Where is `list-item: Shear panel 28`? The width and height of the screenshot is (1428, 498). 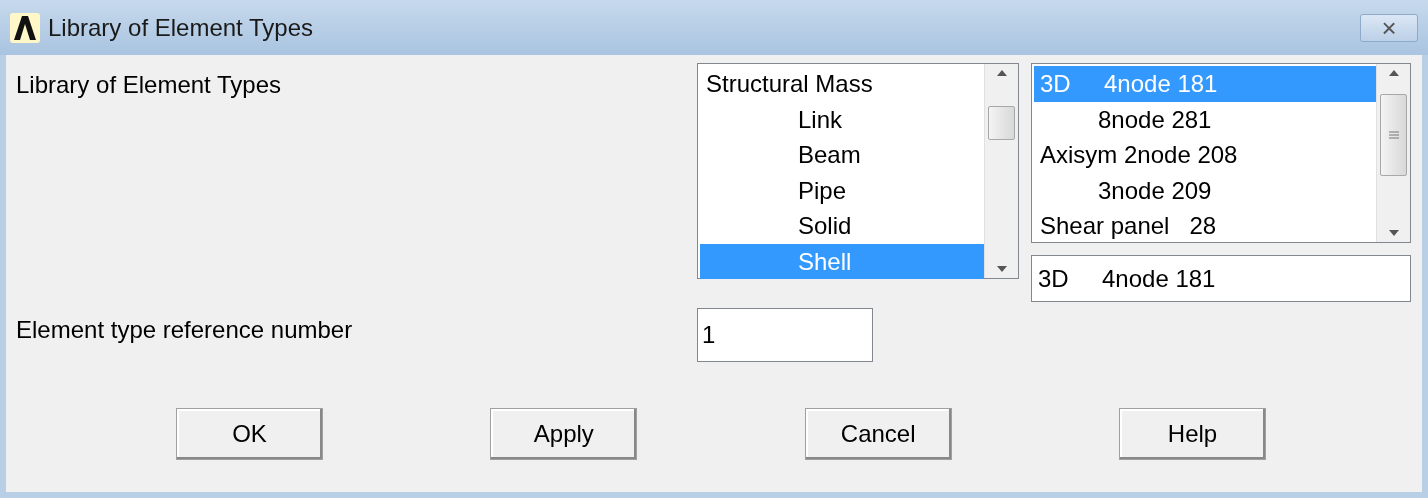
list-item: Shear panel 28 is located at coordinates (1205, 226).